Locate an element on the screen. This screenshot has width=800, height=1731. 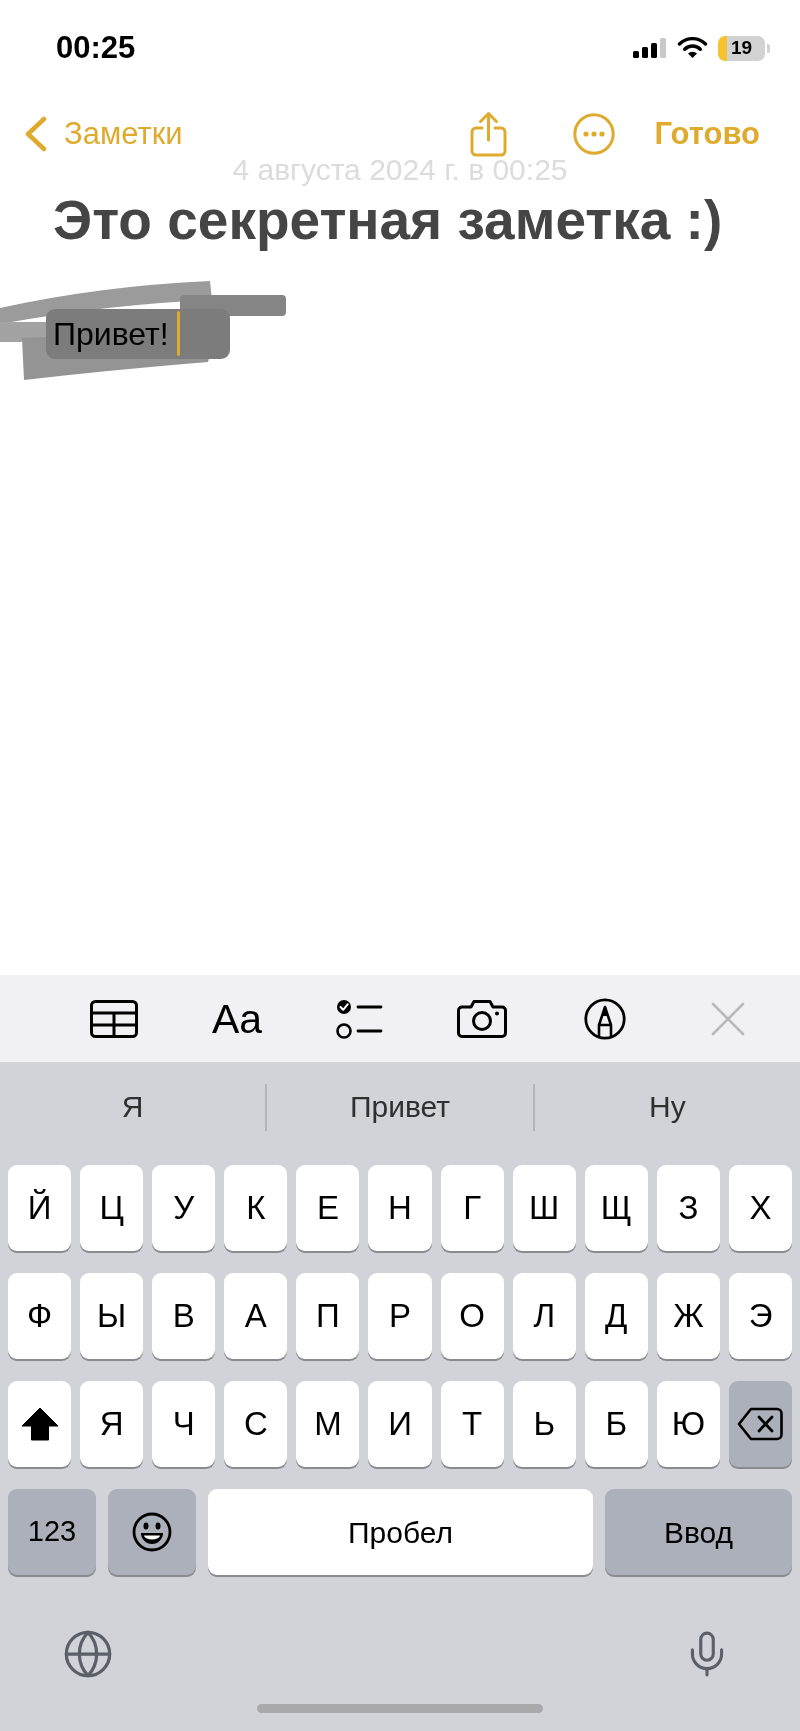
chevron-left-icon is located at coordinates (36, 134).